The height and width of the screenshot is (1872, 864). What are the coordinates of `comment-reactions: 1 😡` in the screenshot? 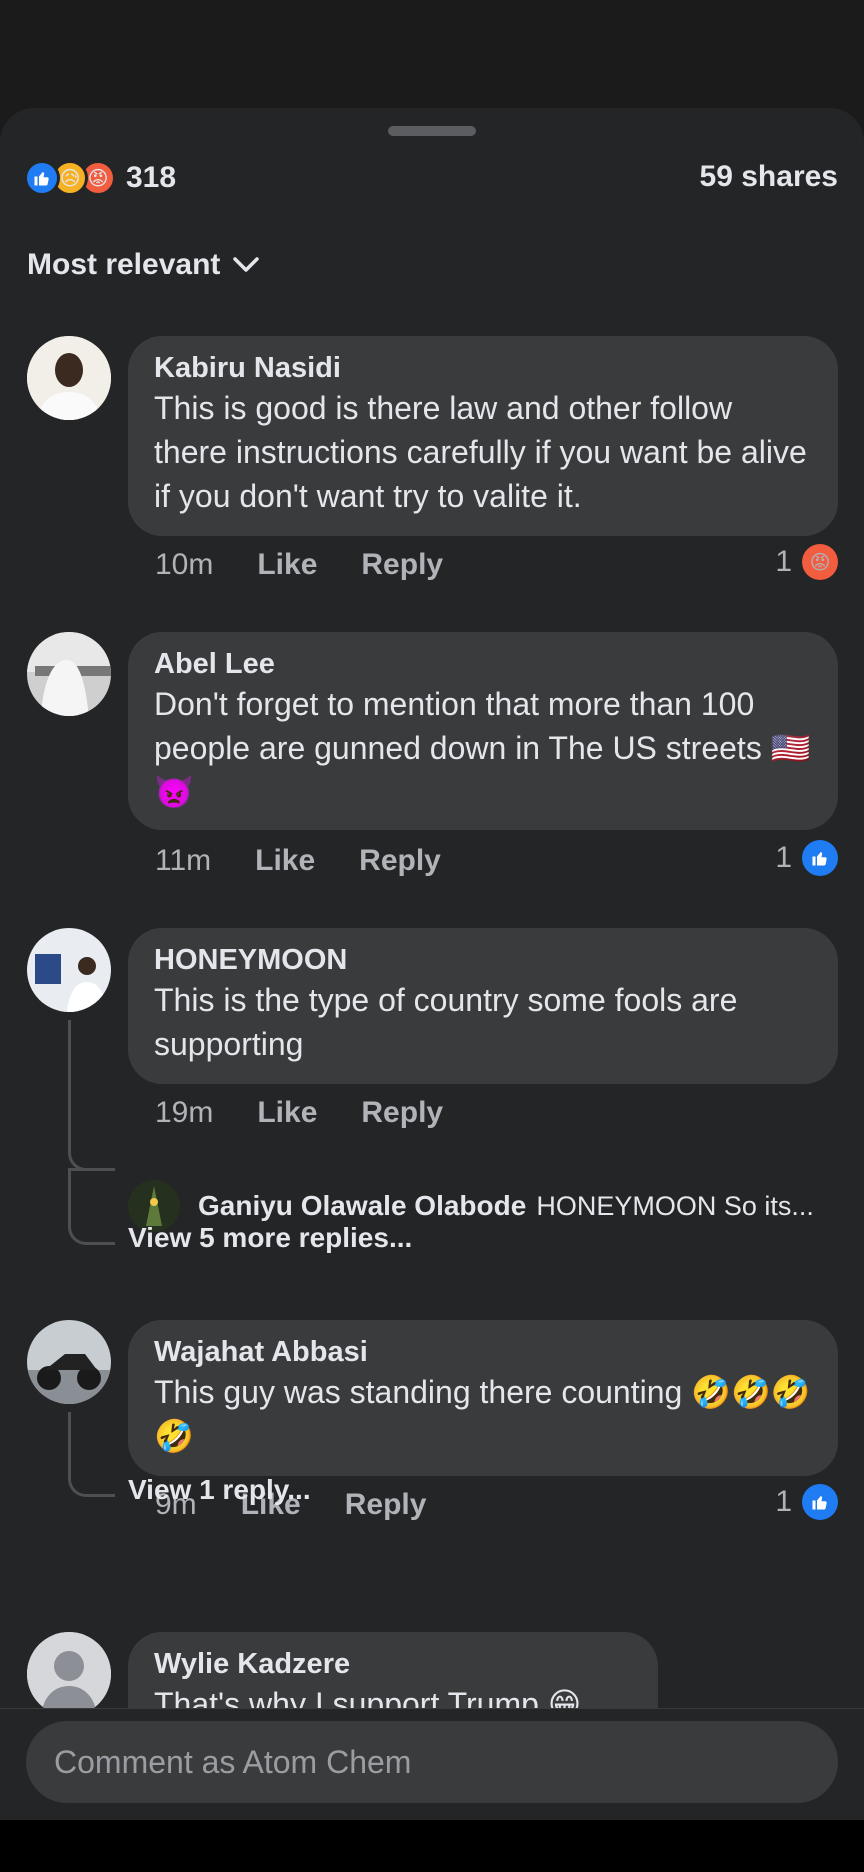 It's located at (806, 562).